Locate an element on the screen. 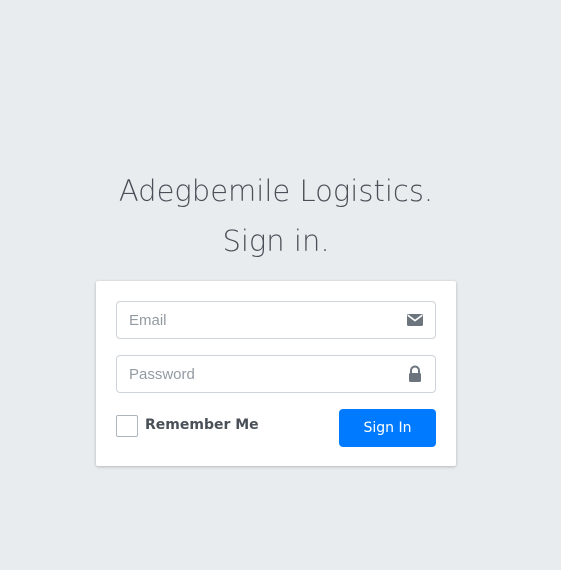  password-input is located at coordinates (258, 374).